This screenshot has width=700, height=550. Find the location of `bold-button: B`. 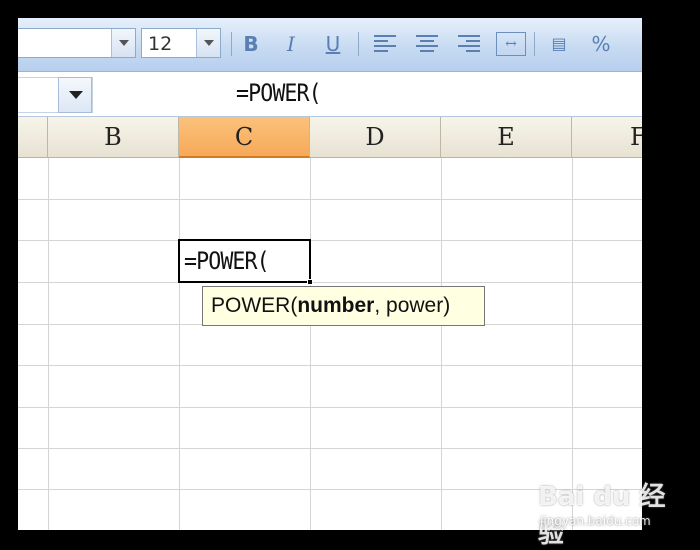

bold-button: B is located at coordinates (251, 44).